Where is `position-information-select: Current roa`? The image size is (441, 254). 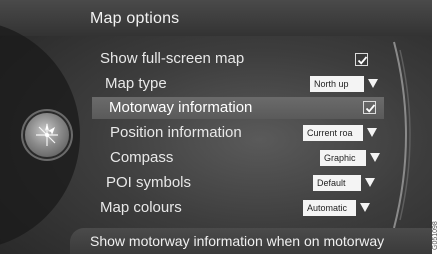 position-information-select: Current roa is located at coordinates (342, 133).